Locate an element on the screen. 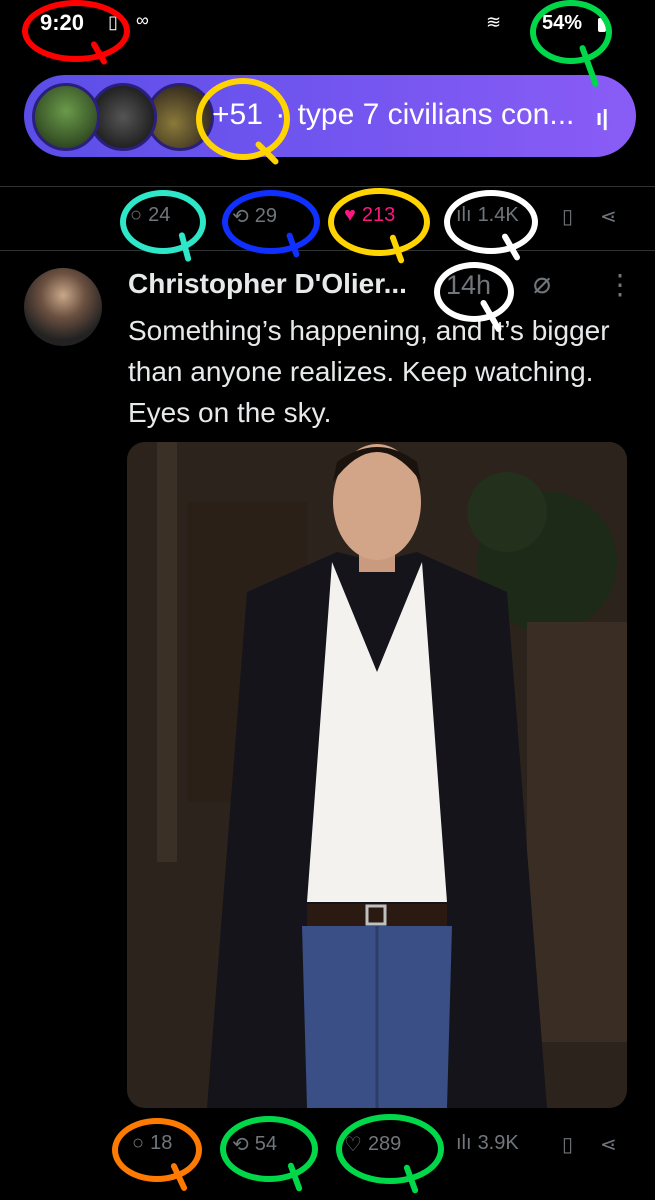 The width and height of the screenshot is (655, 1200). annotation-circle-time is located at coordinates (76, 31).